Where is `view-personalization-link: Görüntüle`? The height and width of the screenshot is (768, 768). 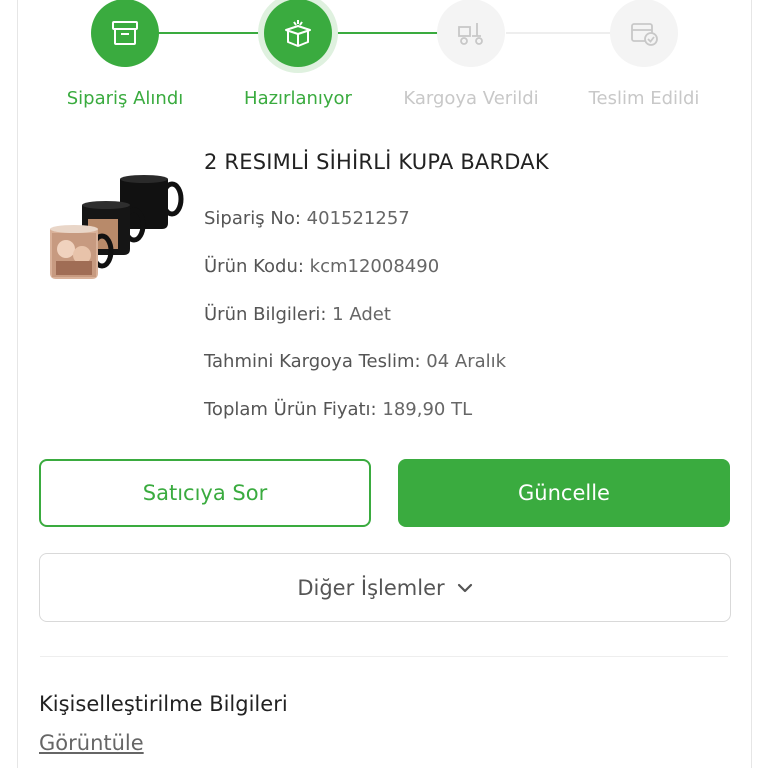
view-personalization-link: Görüntüle is located at coordinates (91, 743).